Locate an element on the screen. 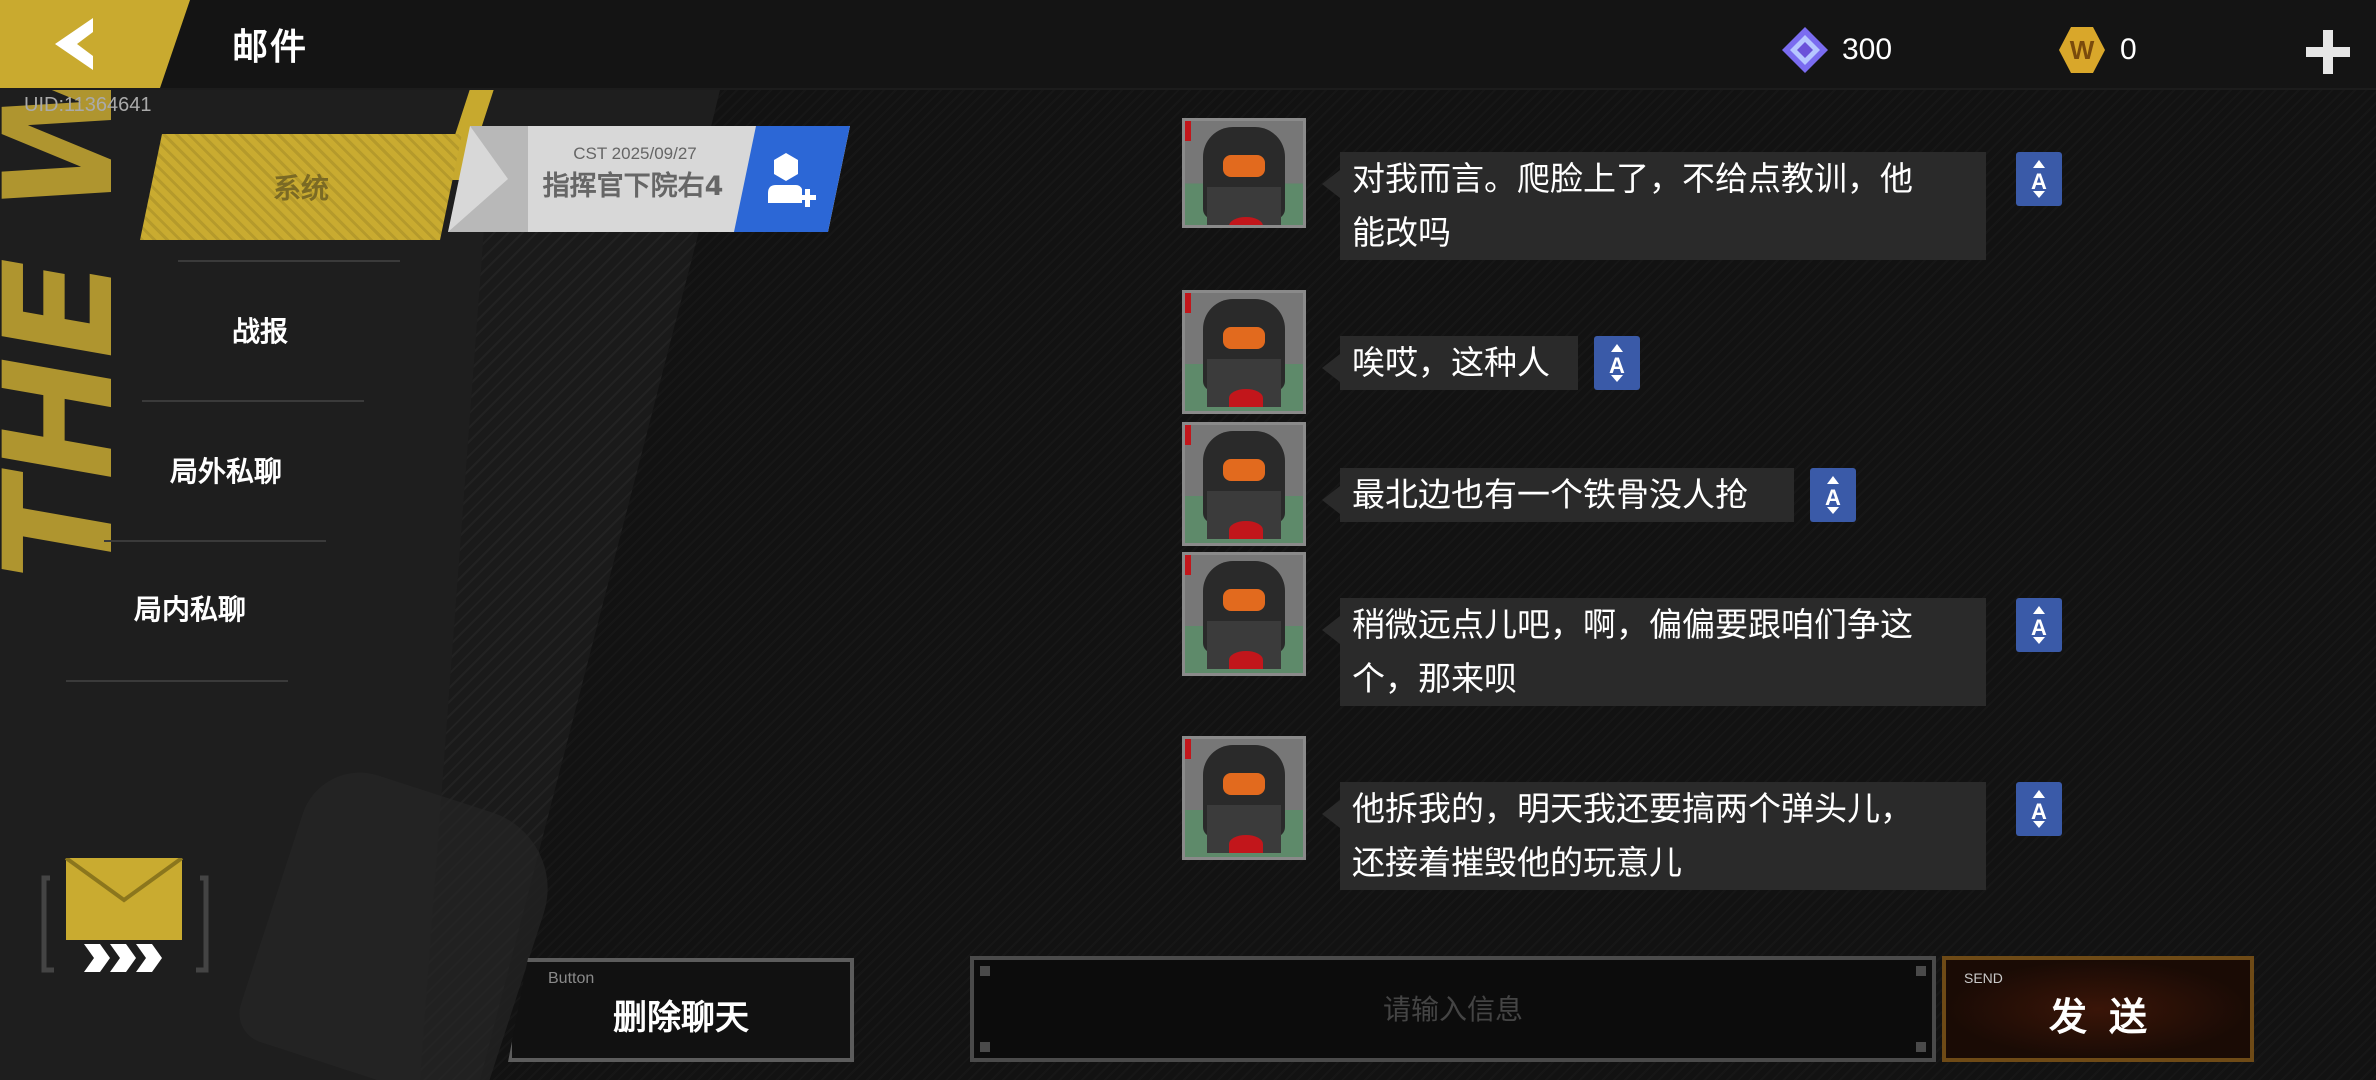 The width and height of the screenshot is (2376, 1080). send-button: SEND 发送 is located at coordinates (2098, 1009).